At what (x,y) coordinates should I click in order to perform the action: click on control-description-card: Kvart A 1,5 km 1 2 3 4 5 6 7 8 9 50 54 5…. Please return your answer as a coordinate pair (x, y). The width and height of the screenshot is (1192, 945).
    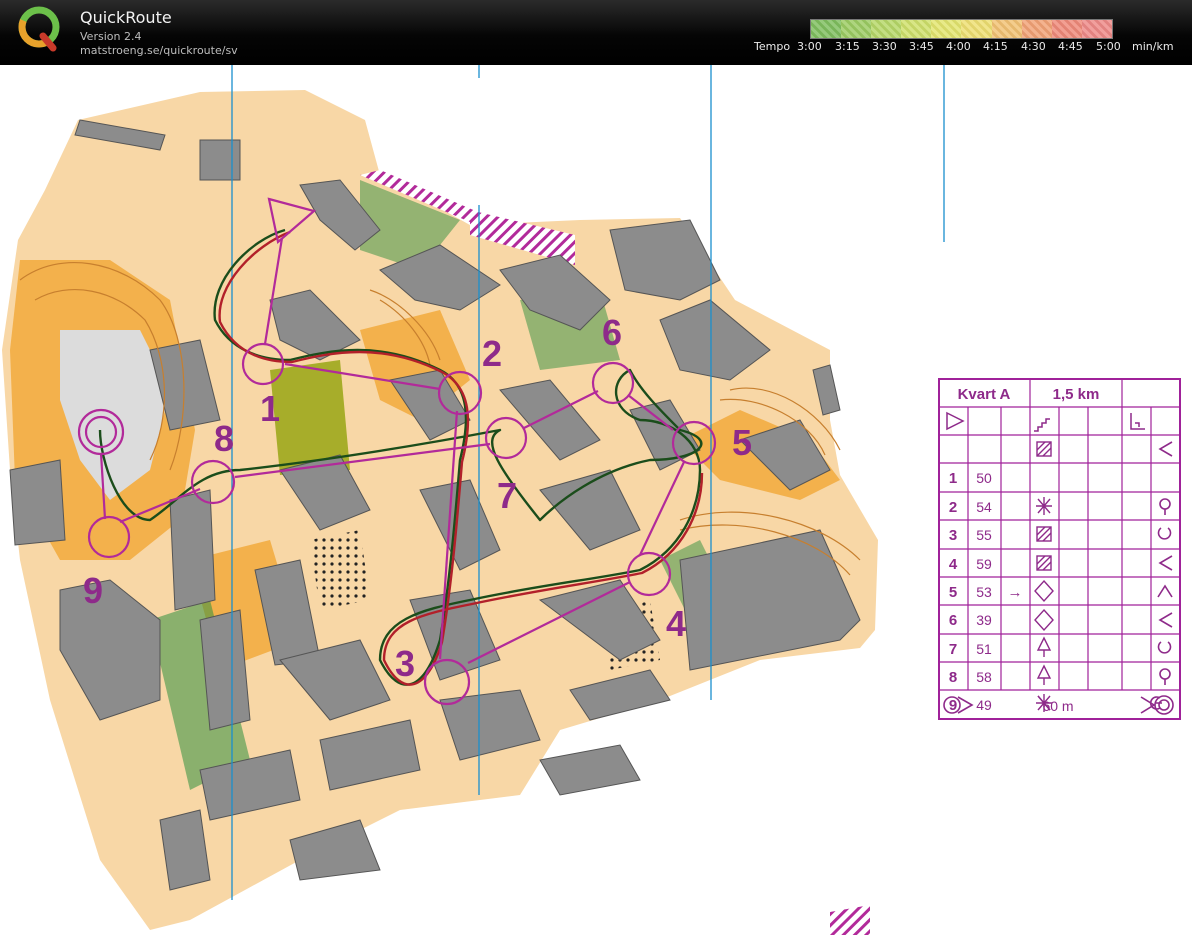
    Looking at the image, I should click on (1059, 549).